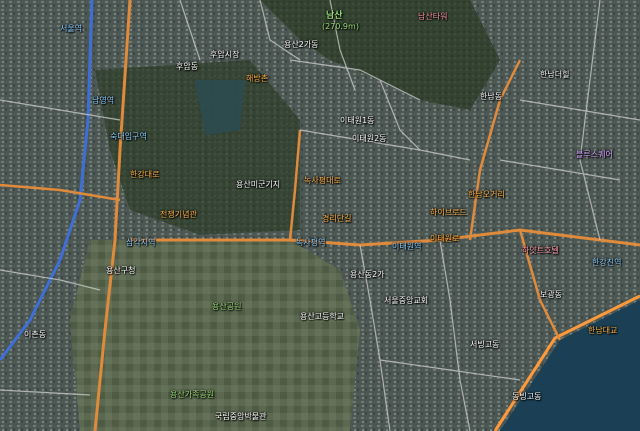  Describe the element at coordinates (224, 54) in the screenshot. I see `map-label: 후암시장` at that location.